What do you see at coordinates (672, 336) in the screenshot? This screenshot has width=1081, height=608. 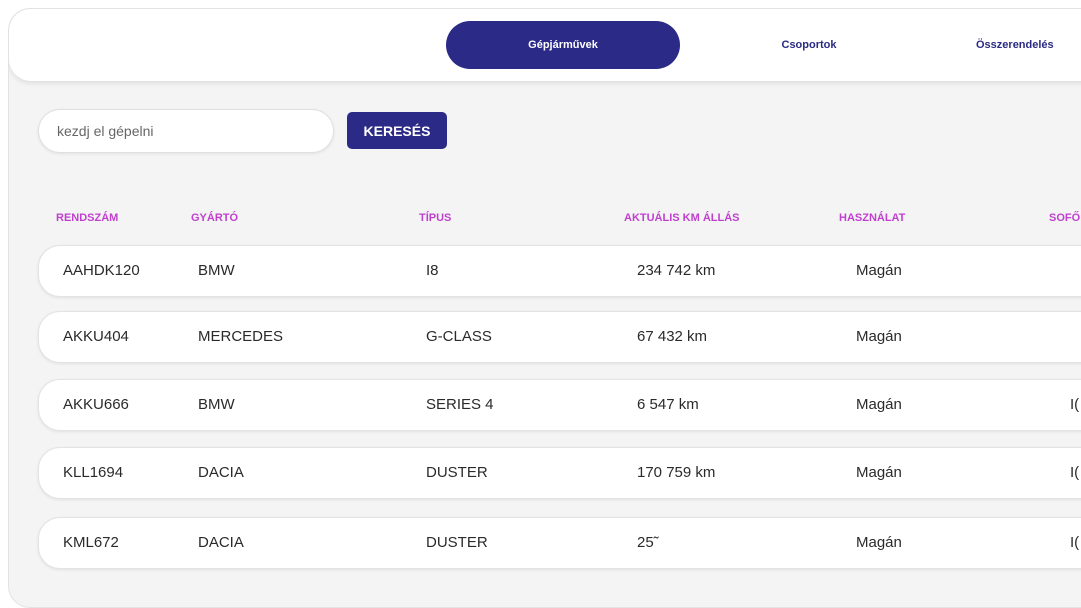 I see `km-cell: 67 432 km` at bounding box center [672, 336].